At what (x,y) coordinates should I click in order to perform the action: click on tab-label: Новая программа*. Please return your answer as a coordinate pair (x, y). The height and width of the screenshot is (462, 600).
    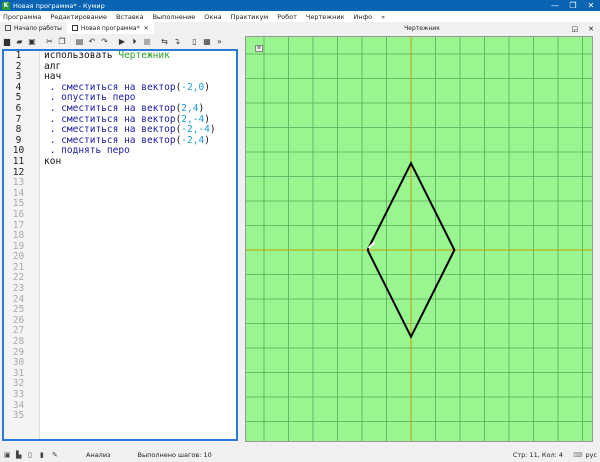
    Looking at the image, I should click on (110, 28).